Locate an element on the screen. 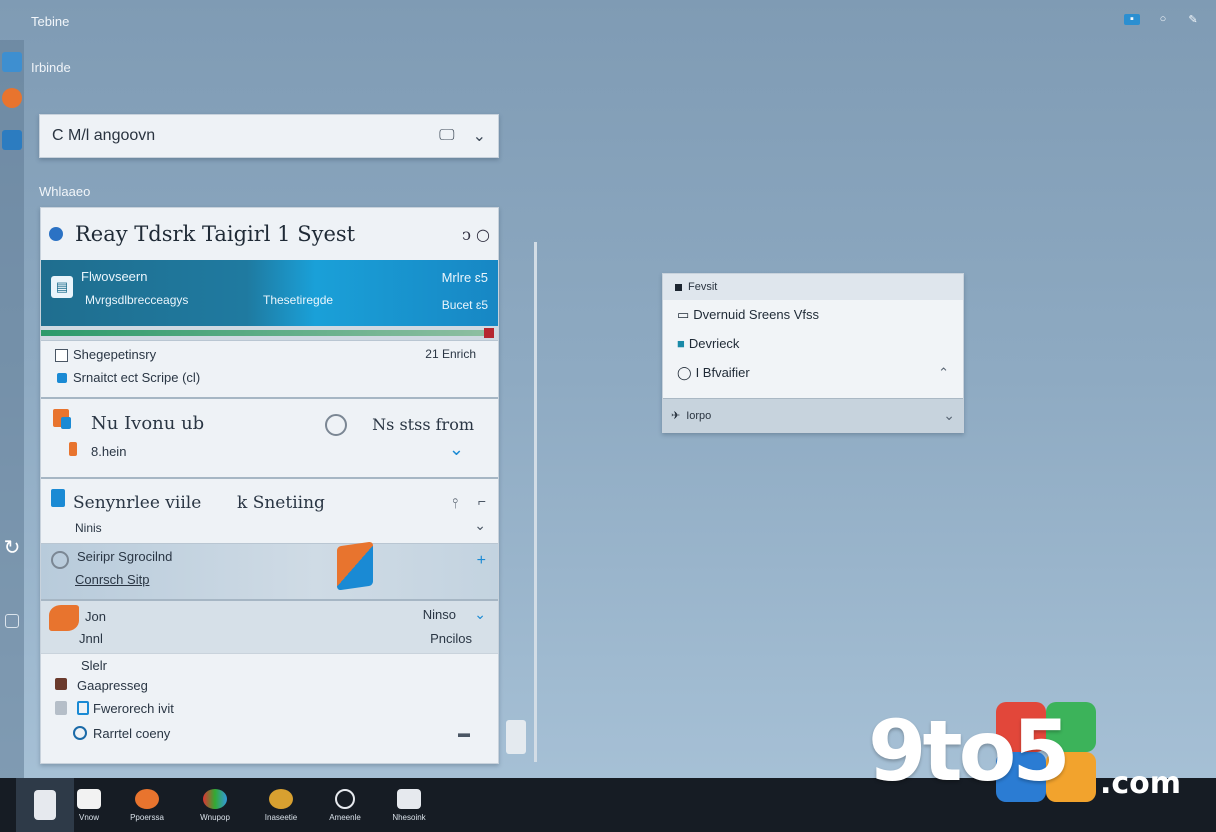 This screenshot has height=832, width=1216. list-item: Senynrlee viile k Snetiing ⫯ ⌐ Ninis ⌄ is located at coordinates (269, 510).